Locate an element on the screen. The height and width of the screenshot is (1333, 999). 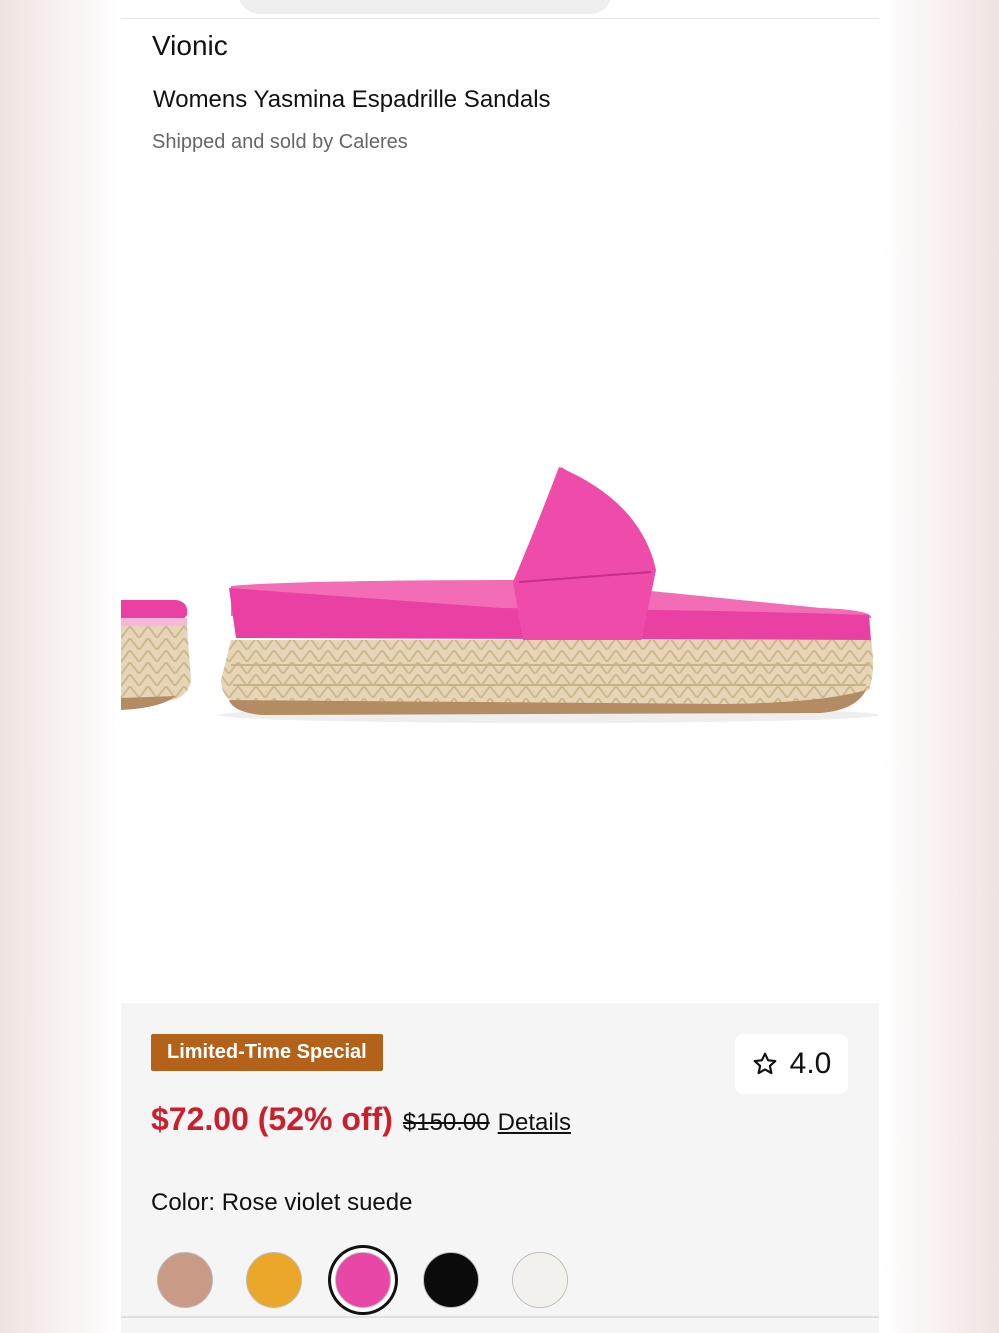
star-outline-icon is located at coordinates (765, 1063).